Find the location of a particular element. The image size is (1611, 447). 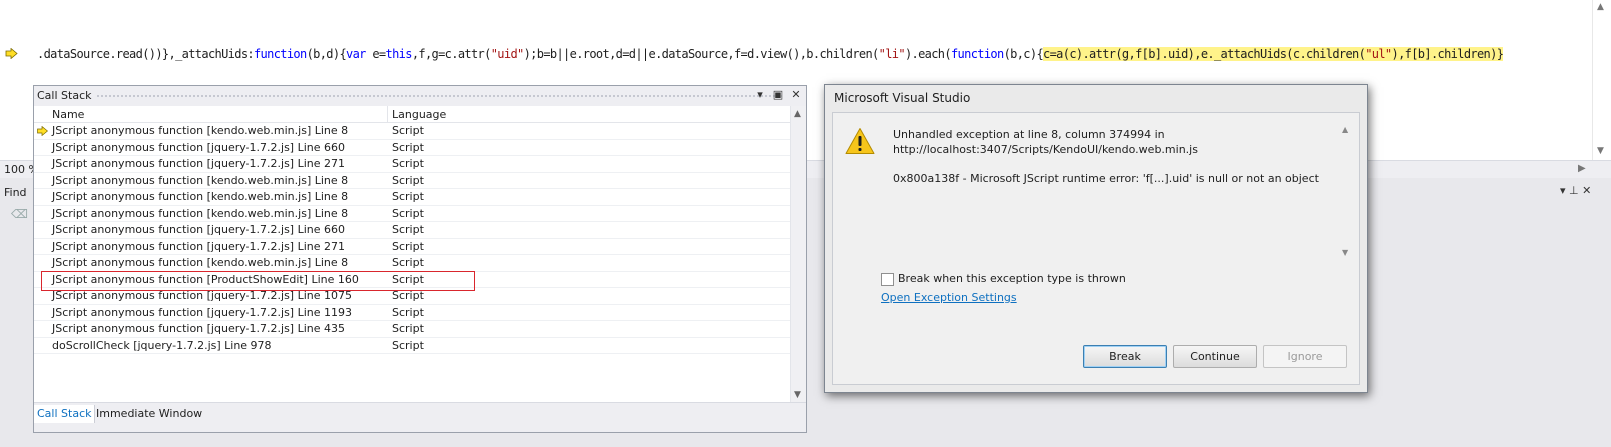

call-stack-header: Name Language is located at coordinates (412, 114).